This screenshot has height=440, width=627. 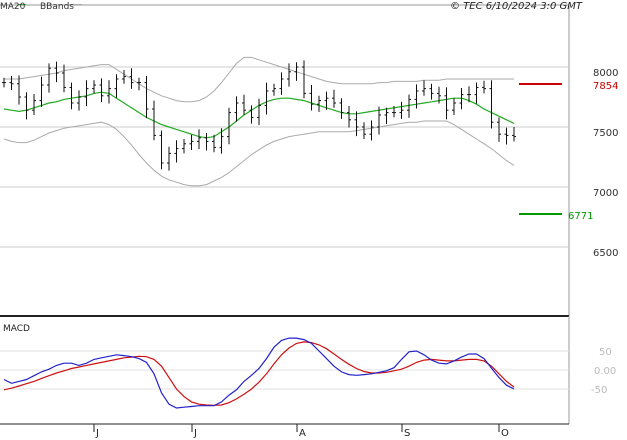 What do you see at coordinates (605, 86) in the screenshot?
I see `resistance-label: 7854` at bounding box center [605, 86].